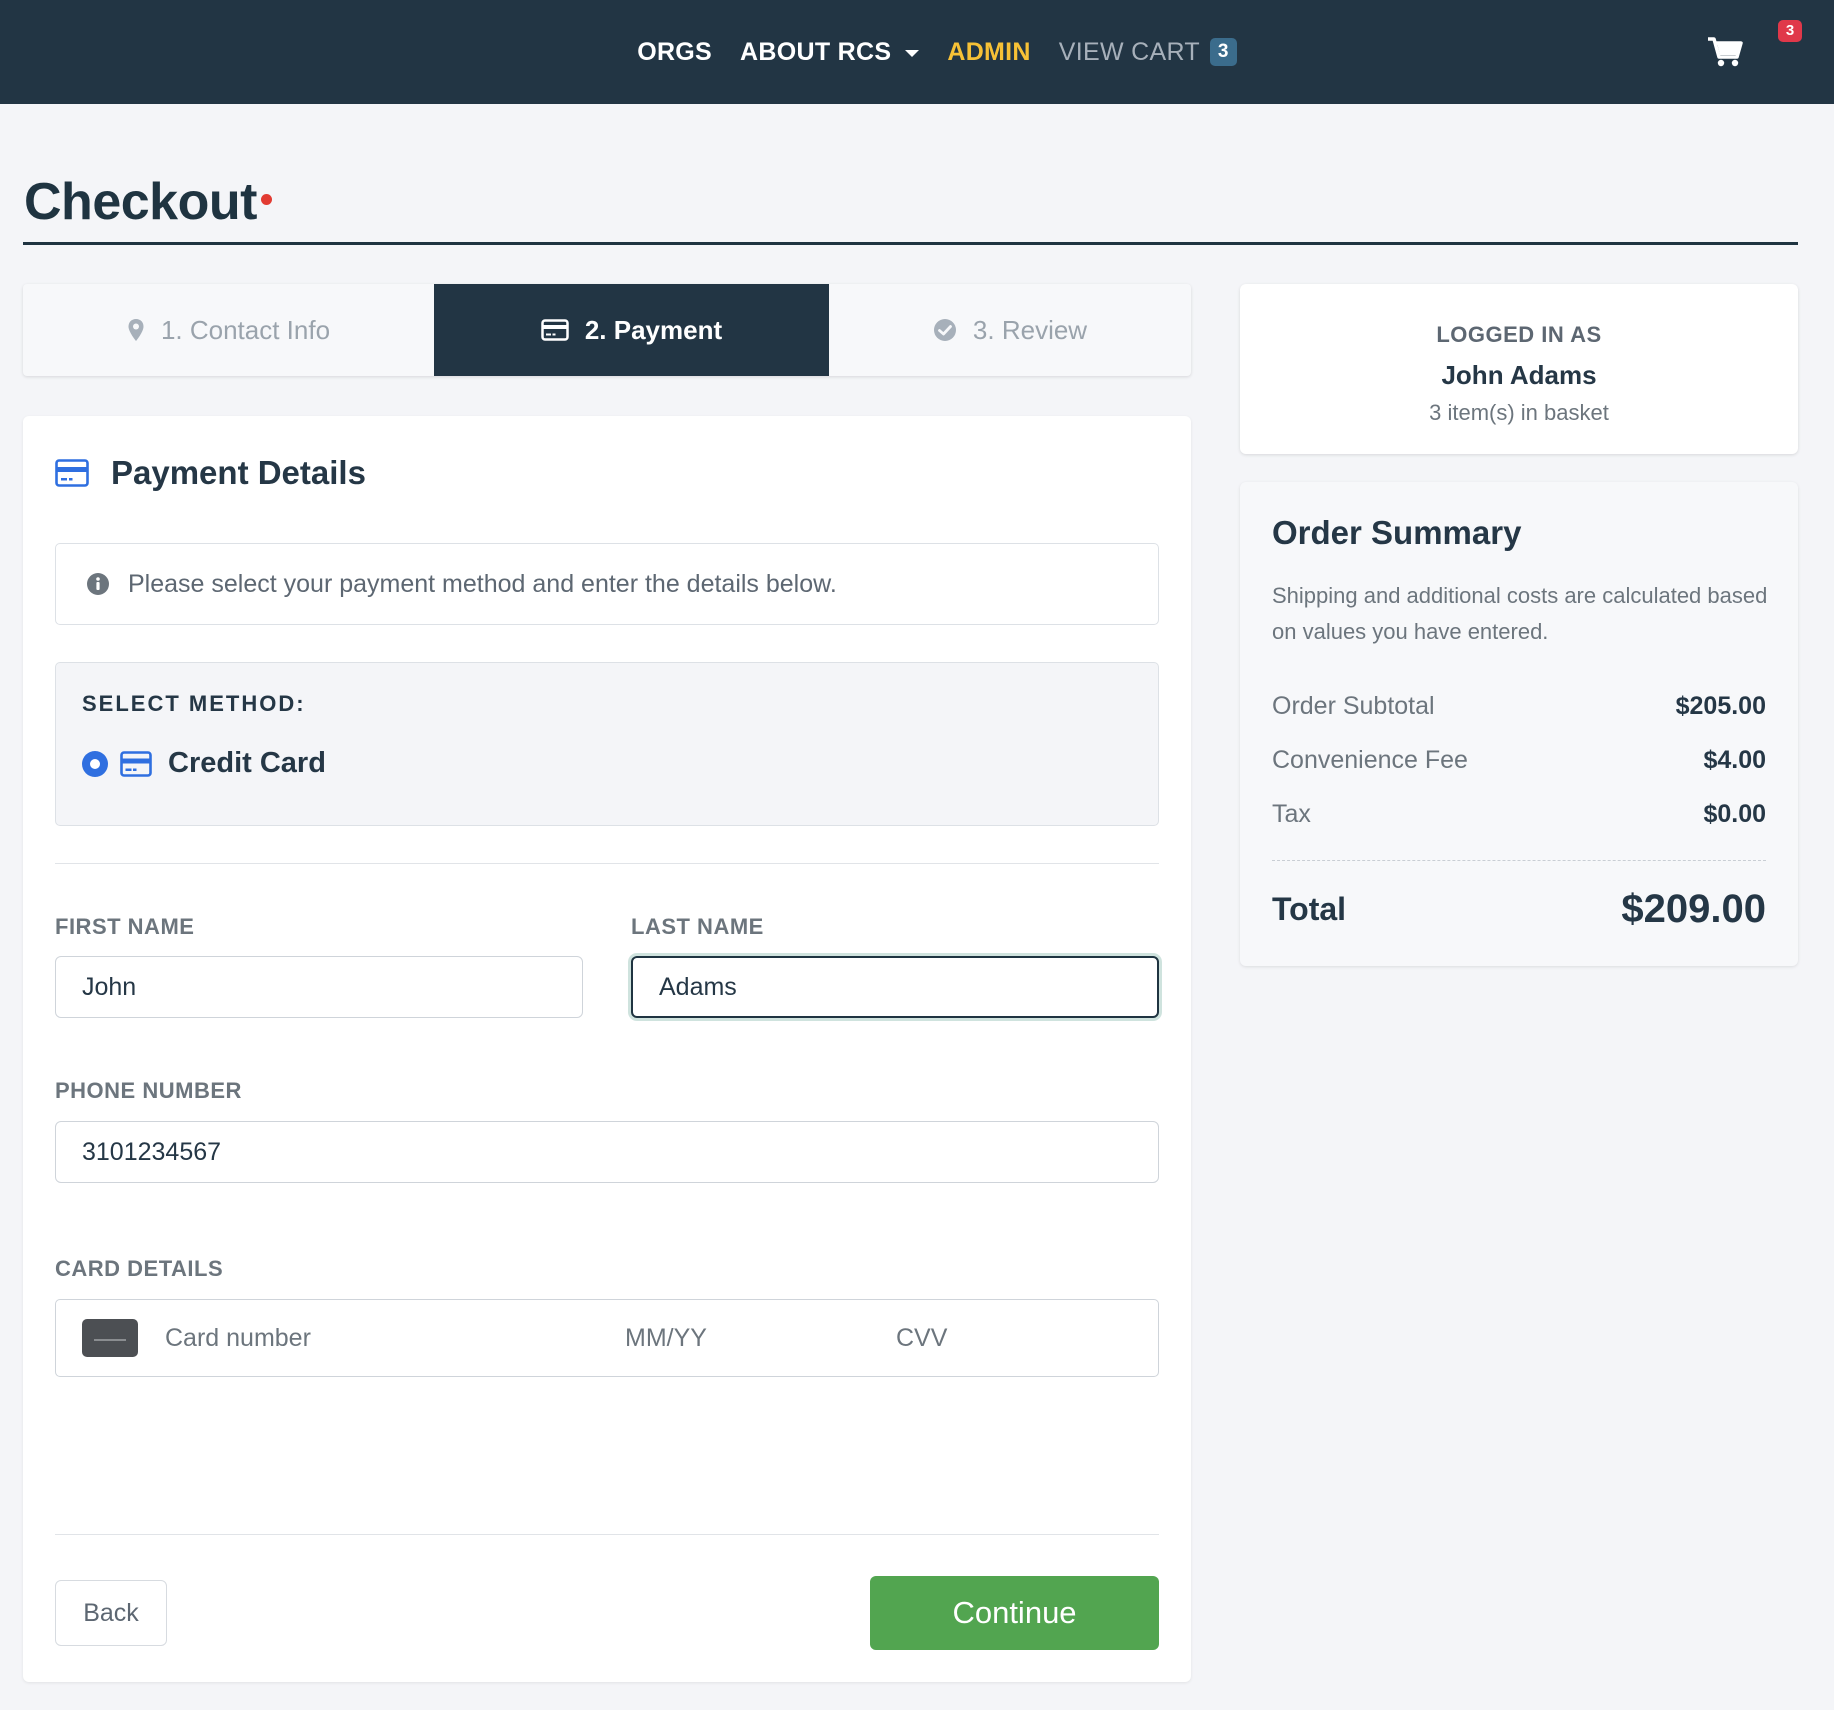 The width and height of the screenshot is (1834, 1710). What do you see at coordinates (245, 329) in the screenshot?
I see `step-contact-info-label: 1. Contact Info` at bounding box center [245, 329].